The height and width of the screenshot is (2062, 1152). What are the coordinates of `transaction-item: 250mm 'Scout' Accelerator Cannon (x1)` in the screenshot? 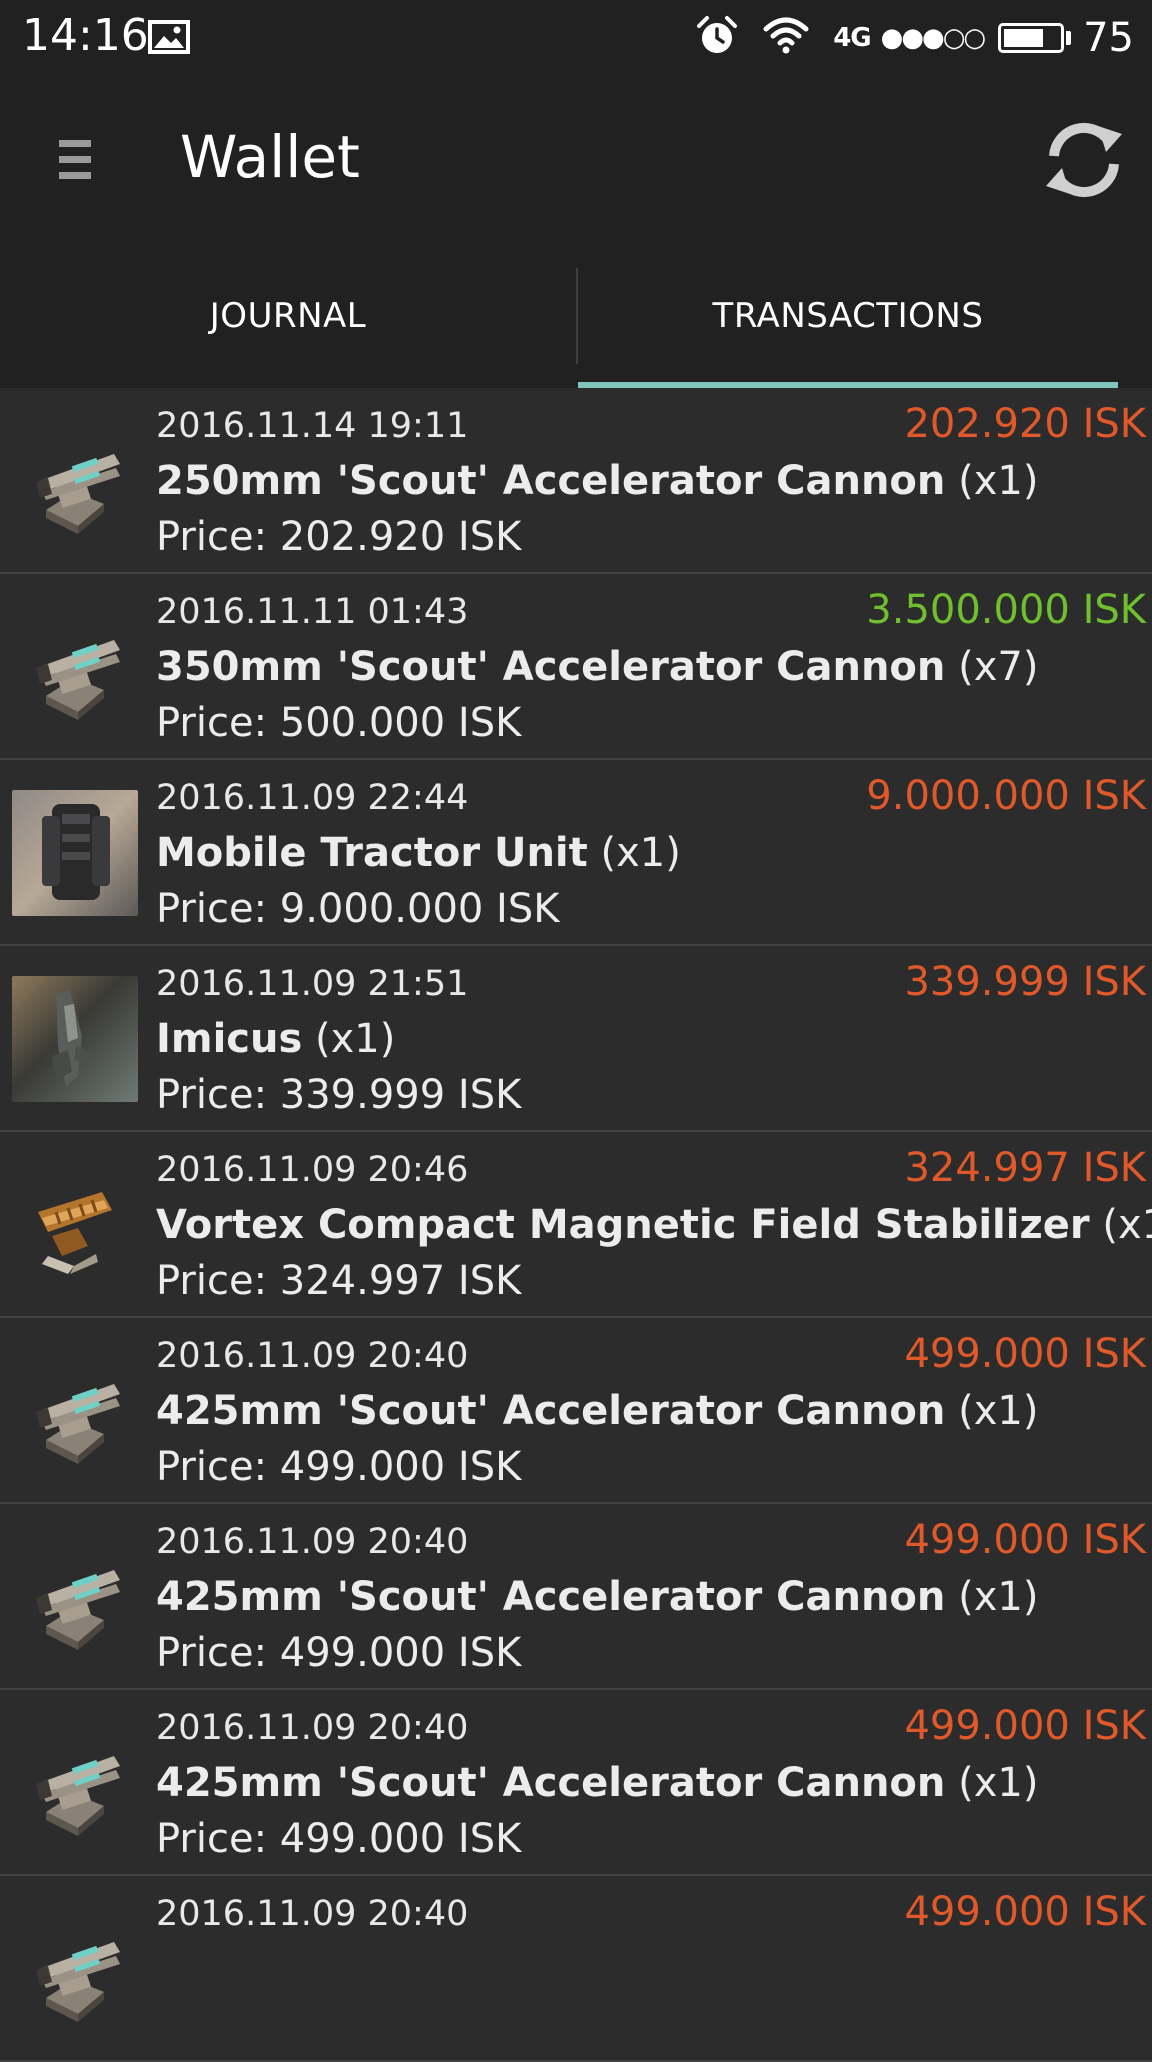 It's located at (597, 481).